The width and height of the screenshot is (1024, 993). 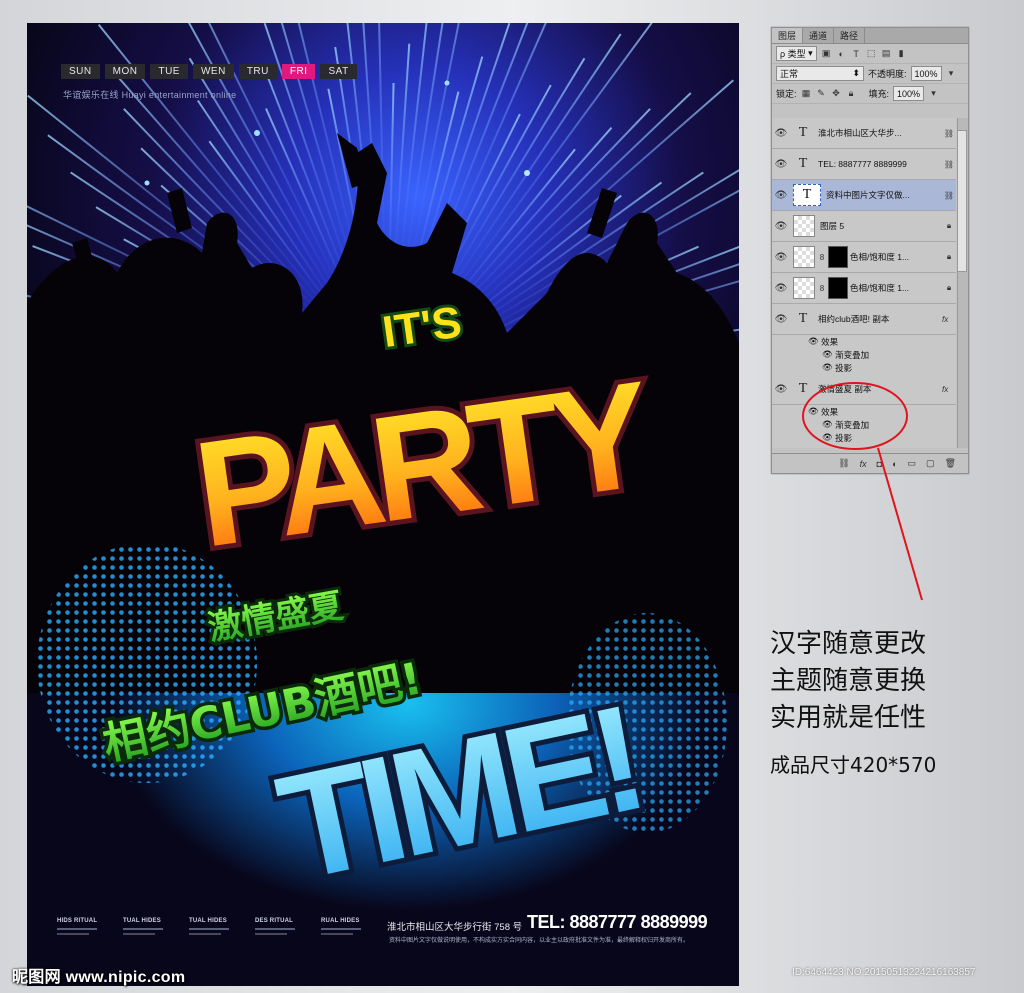 I want to click on adjustment-layer-icon: ◐, so click(x=894, y=464).